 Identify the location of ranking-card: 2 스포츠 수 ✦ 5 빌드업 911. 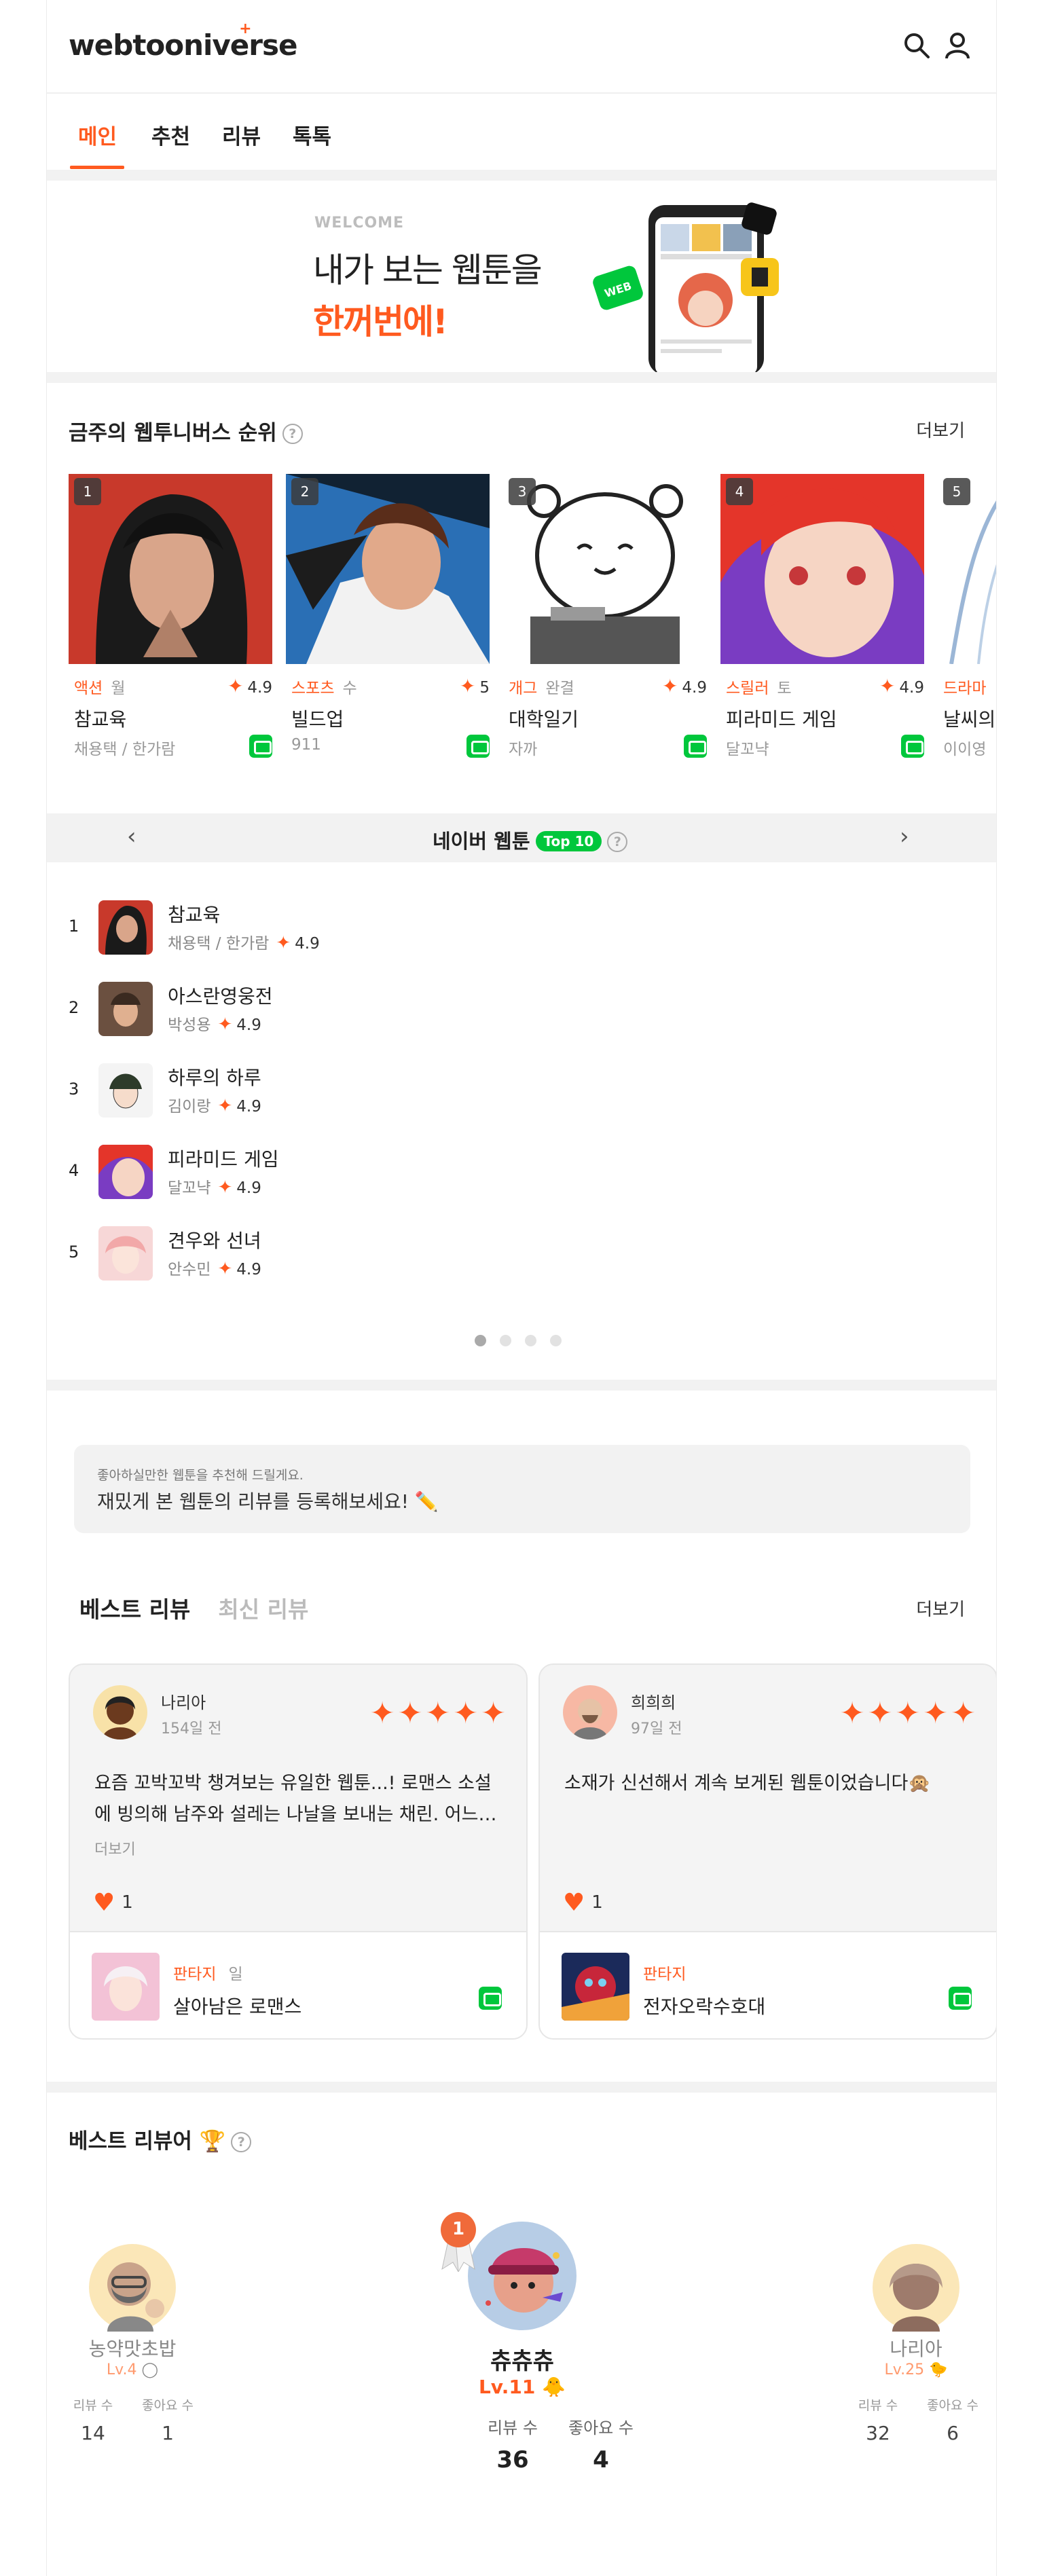
(388, 620).